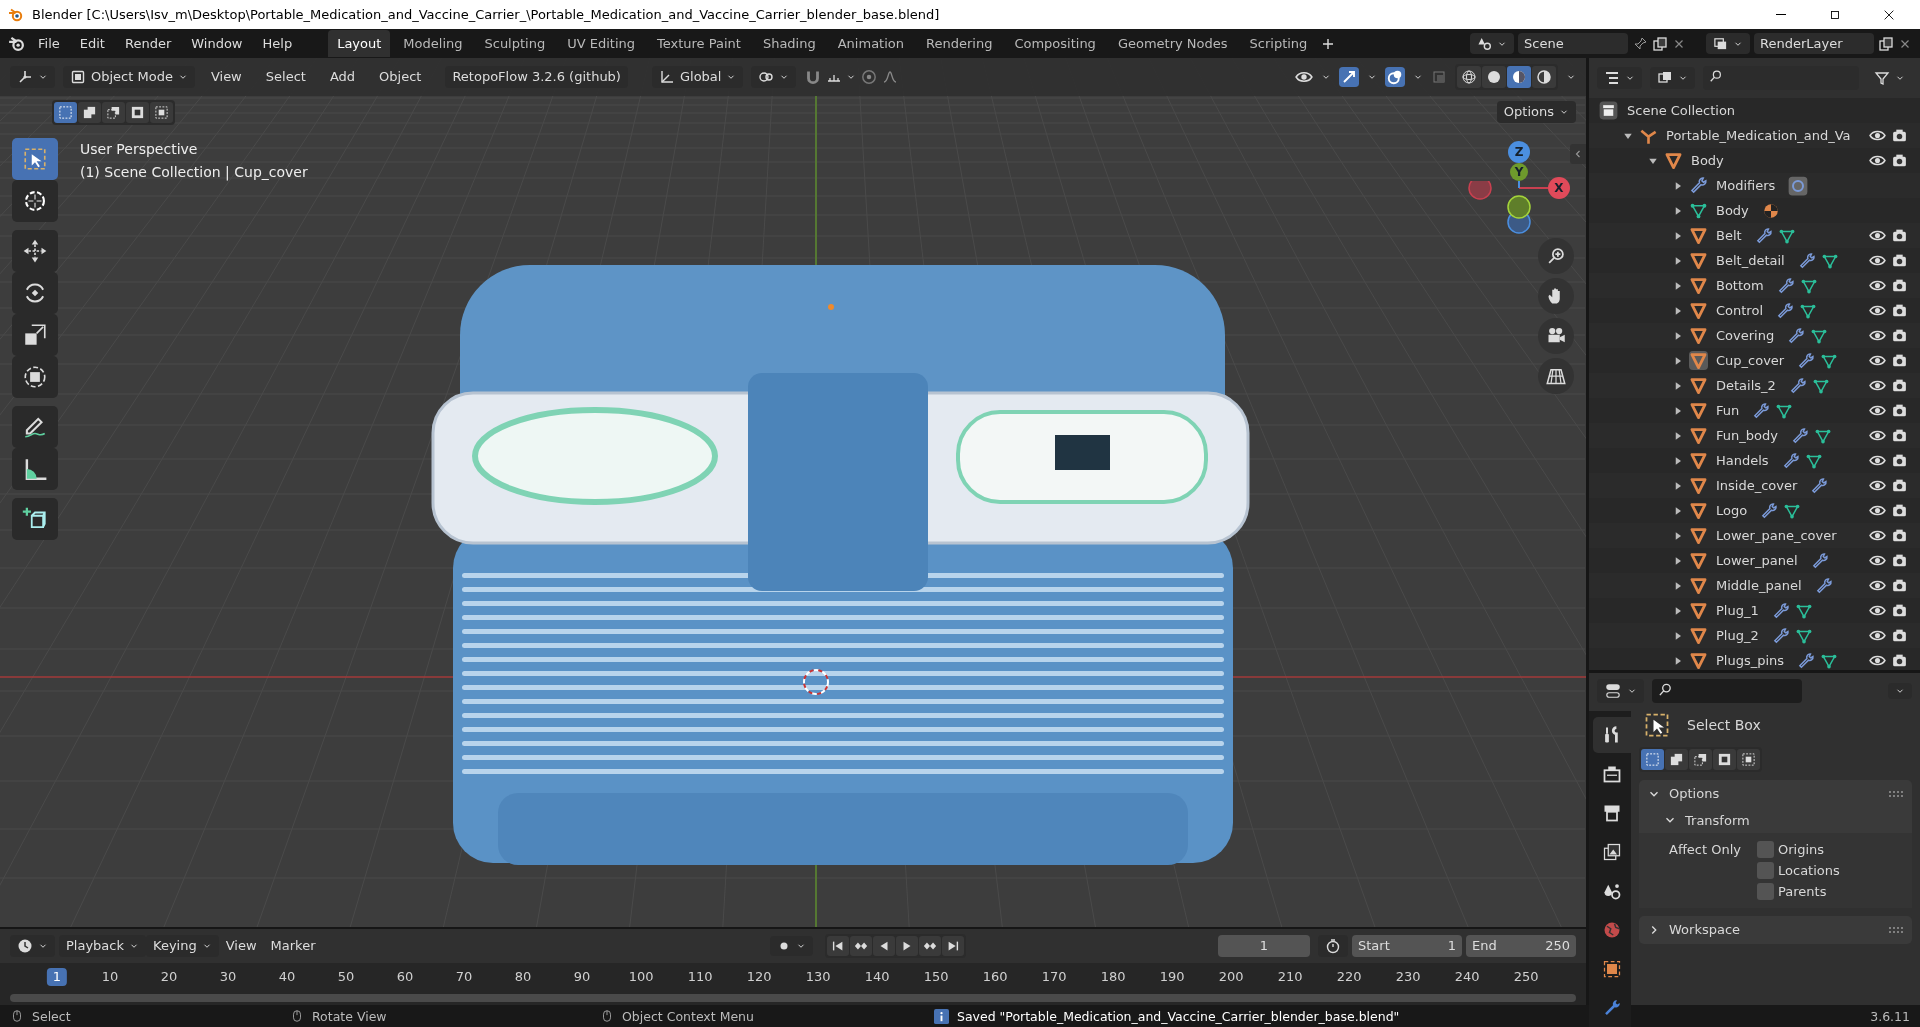  What do you see at coordinates (1717, 820) in the screenshot?
I see `subpanel-title: Transform` at bounding box center [1717, 820].